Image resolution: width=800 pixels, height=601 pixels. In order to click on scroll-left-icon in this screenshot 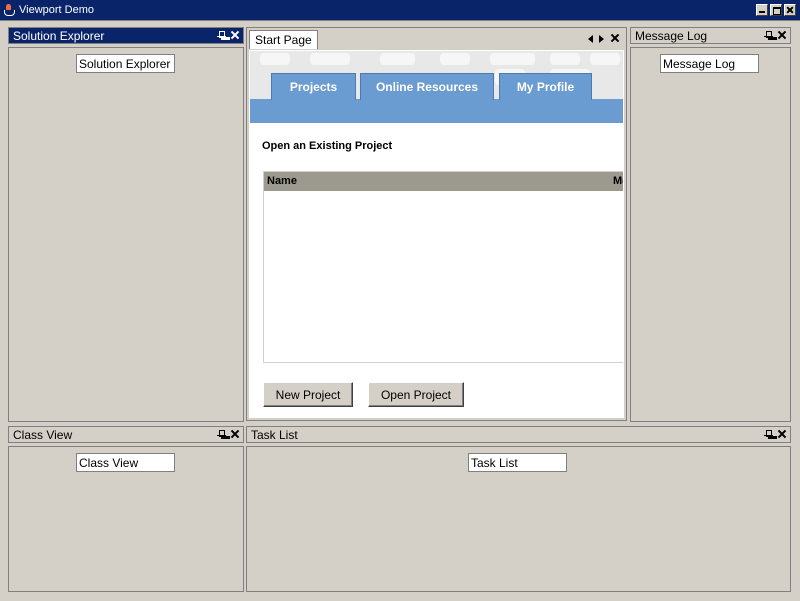, I will do `click(590, 39)`.